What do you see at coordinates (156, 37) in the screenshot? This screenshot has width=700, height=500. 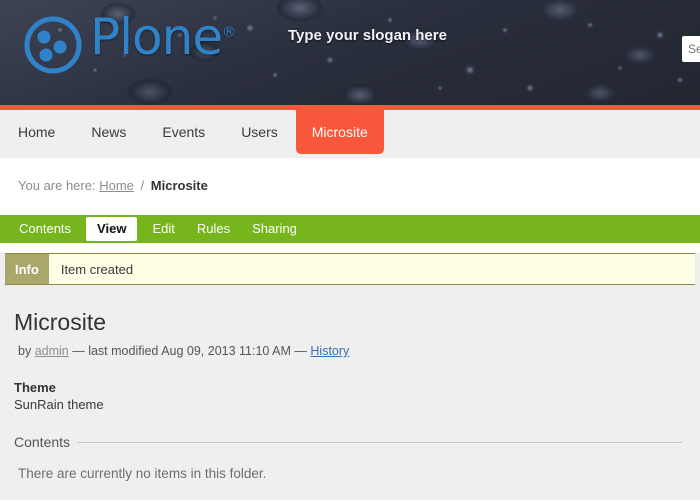 I see `wordmark-text: Plone` at bounding box center [156, 37].